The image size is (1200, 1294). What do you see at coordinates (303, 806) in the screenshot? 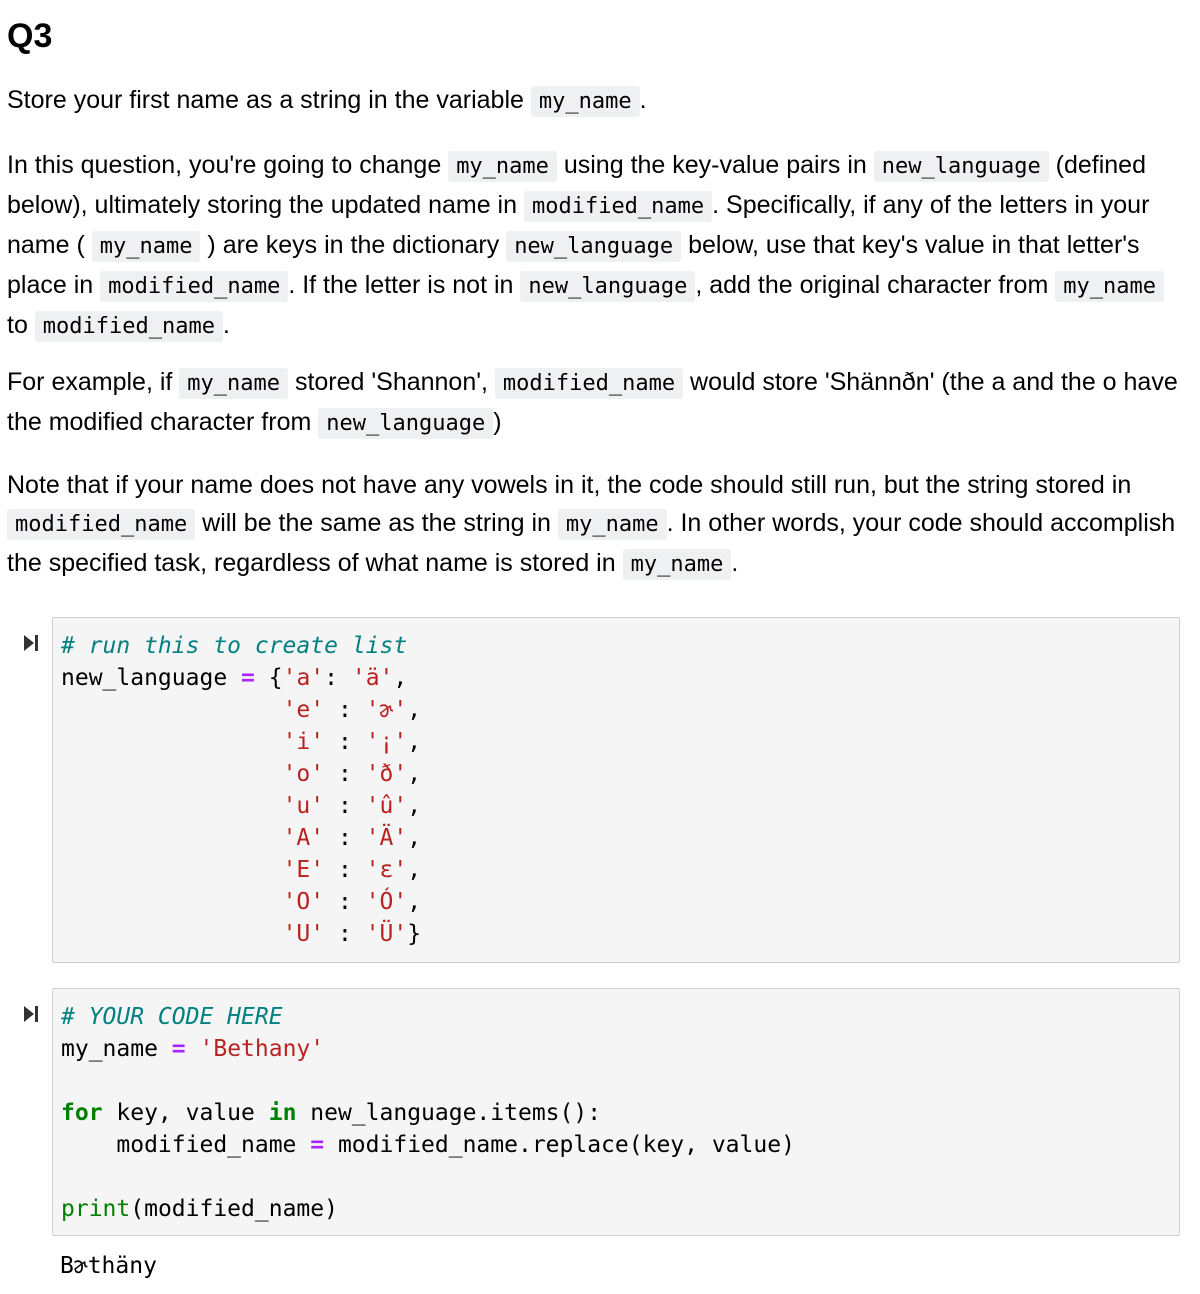
I see `dict-key: 'u'` at bounding box center [303, 806].